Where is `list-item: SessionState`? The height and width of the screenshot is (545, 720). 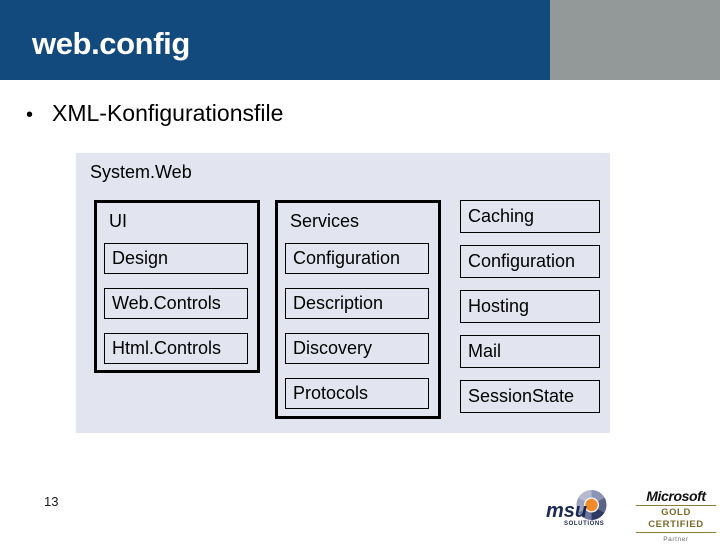
list-item: SessionState is located at coordinates (530, 396).